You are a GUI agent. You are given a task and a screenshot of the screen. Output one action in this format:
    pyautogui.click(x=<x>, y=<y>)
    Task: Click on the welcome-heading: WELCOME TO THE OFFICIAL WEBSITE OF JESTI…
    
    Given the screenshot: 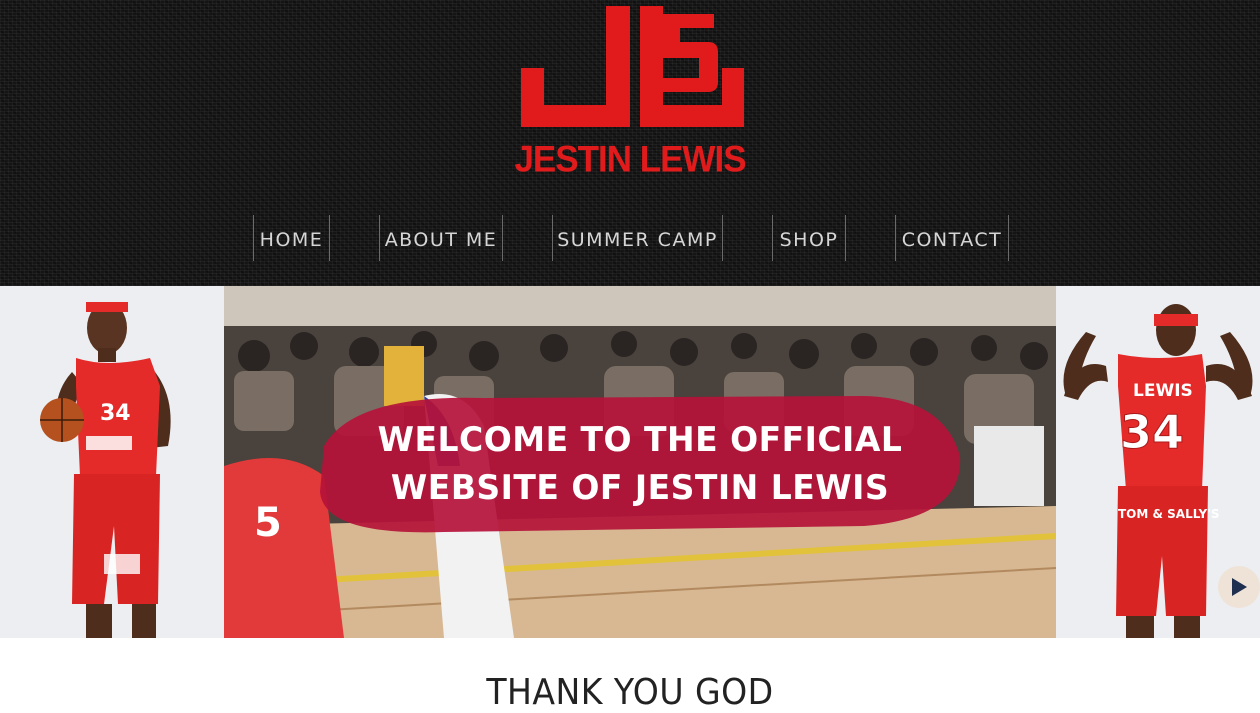 What is the action you would take?
    pyautogui.click(x=640, y=464)
    